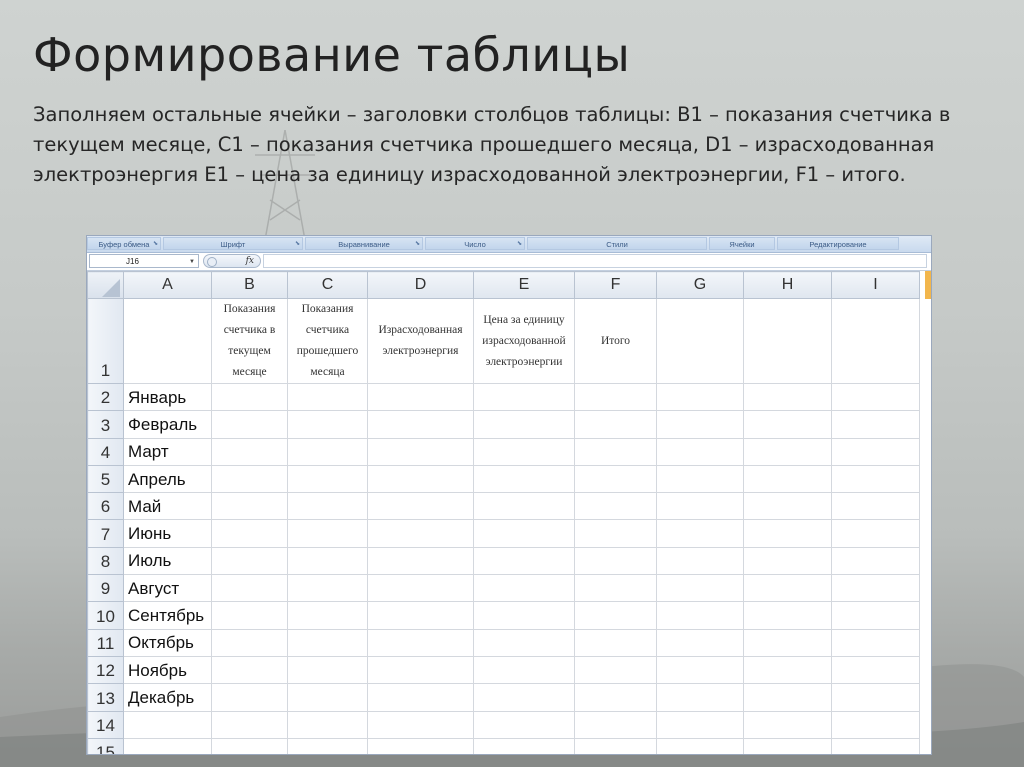  I want to click on cell-month: Февраль, so click(167, 424).